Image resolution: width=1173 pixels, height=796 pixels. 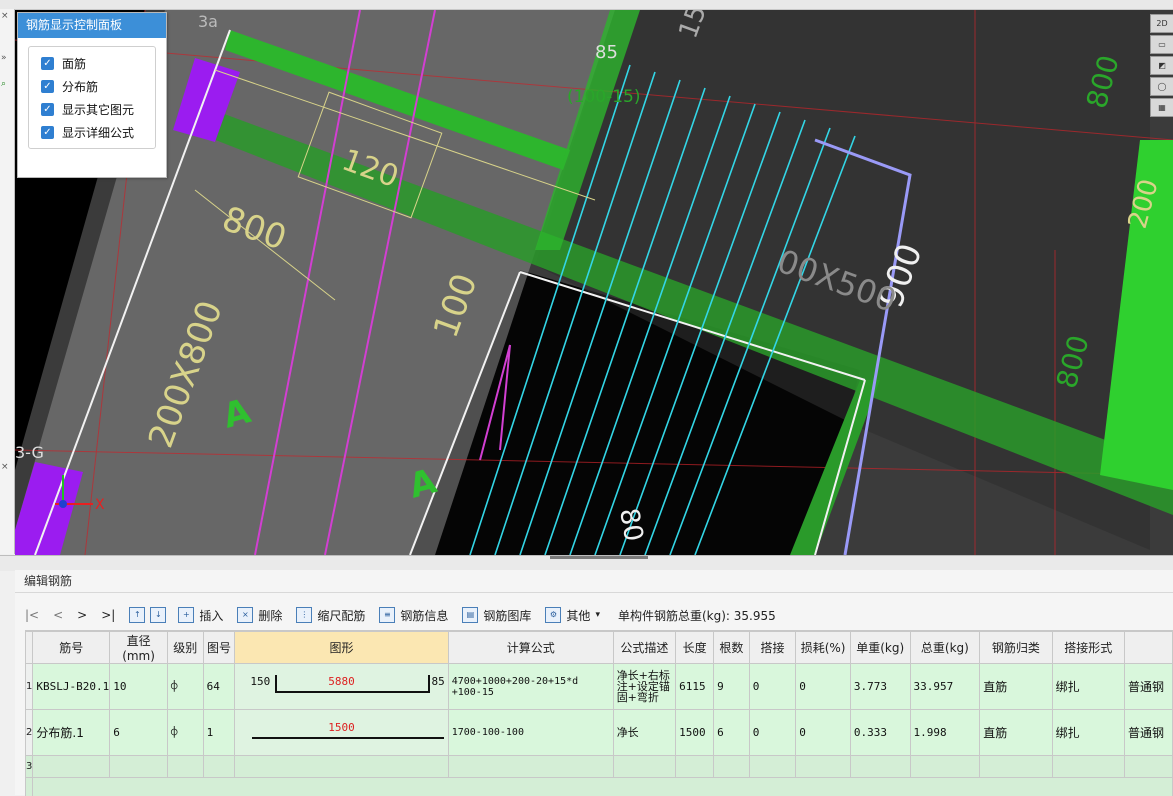 I want to click on col-figure-number: 图号, so click(x=219, y=648).